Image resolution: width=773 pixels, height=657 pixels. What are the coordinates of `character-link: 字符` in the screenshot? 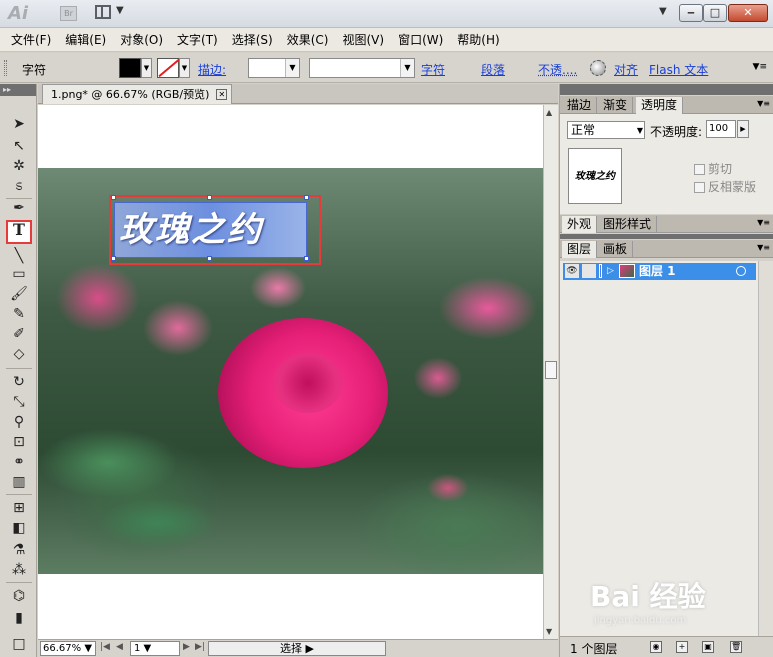 It's located at (433, 69).